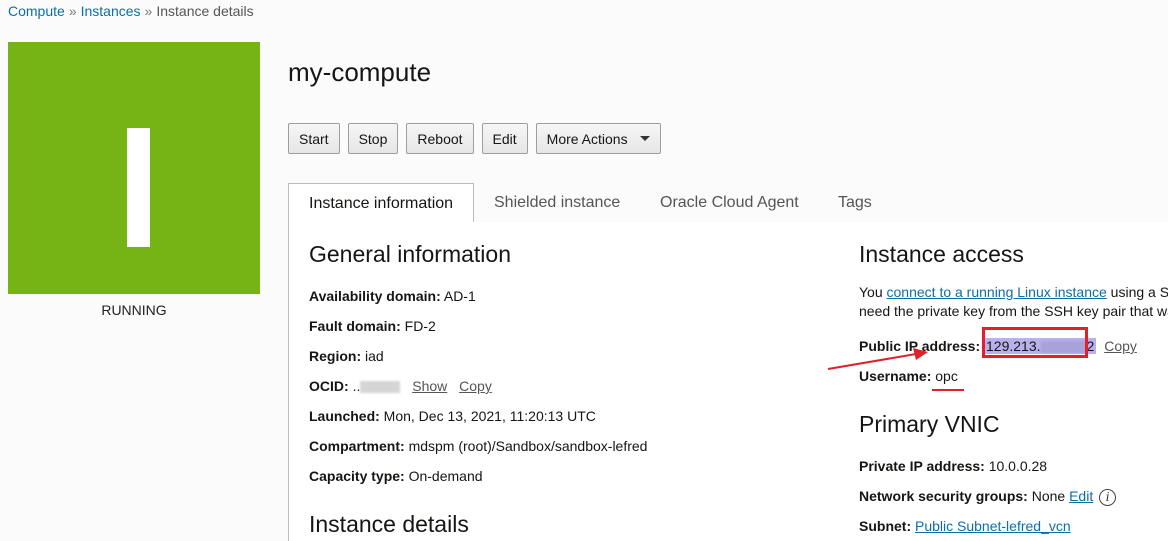 The height and width of the screenshot is (541, 1168). Describe the element at coordinates (344, 416) in the screenshot. I see `launched-label: Launched:` at that location.